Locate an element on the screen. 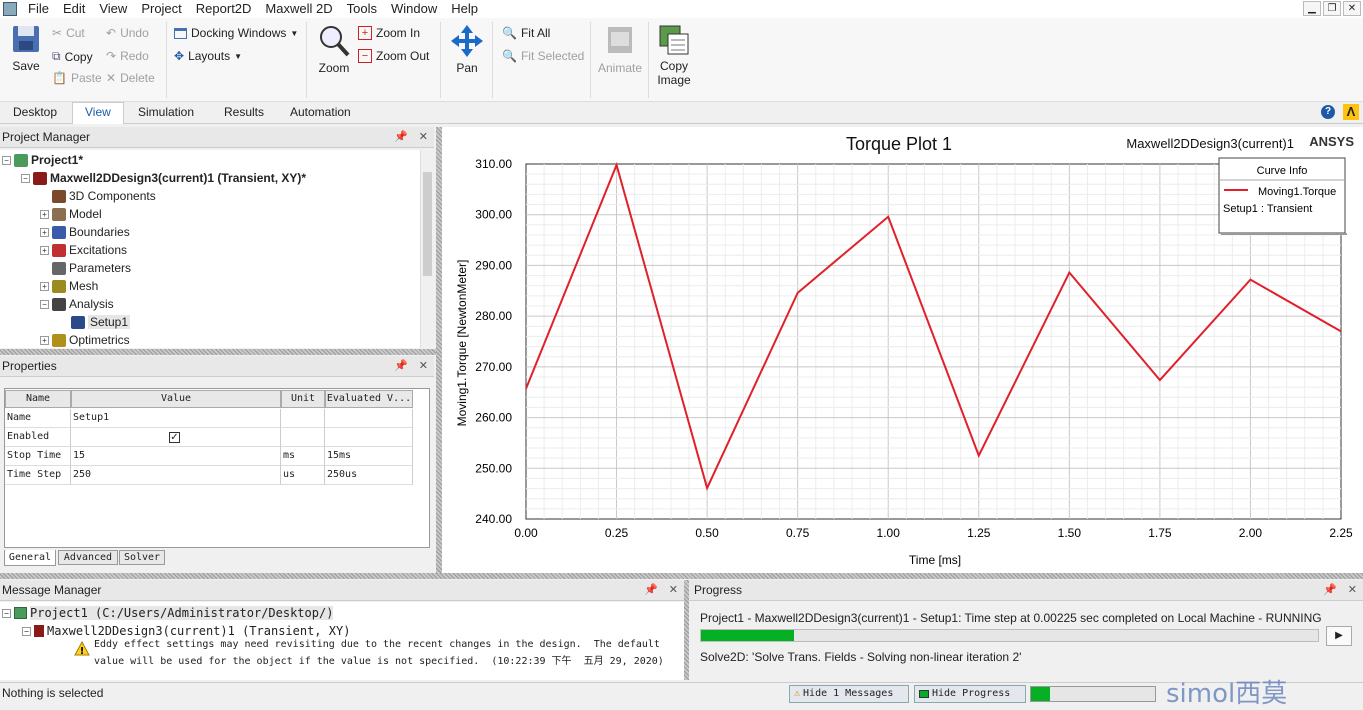 This screenshot has height=710, width=1363. fit-all-button: 🔍 Fit All is located at coordinates (526, 33).